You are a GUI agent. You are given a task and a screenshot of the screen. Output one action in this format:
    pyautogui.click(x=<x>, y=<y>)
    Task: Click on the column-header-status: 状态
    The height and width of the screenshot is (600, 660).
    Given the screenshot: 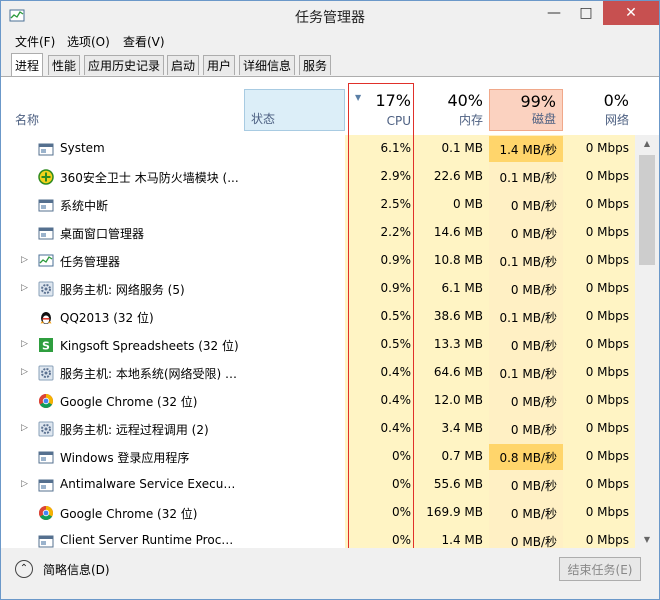 What is the action you would take?
    pyautogui.click(x=294, y=110)
    